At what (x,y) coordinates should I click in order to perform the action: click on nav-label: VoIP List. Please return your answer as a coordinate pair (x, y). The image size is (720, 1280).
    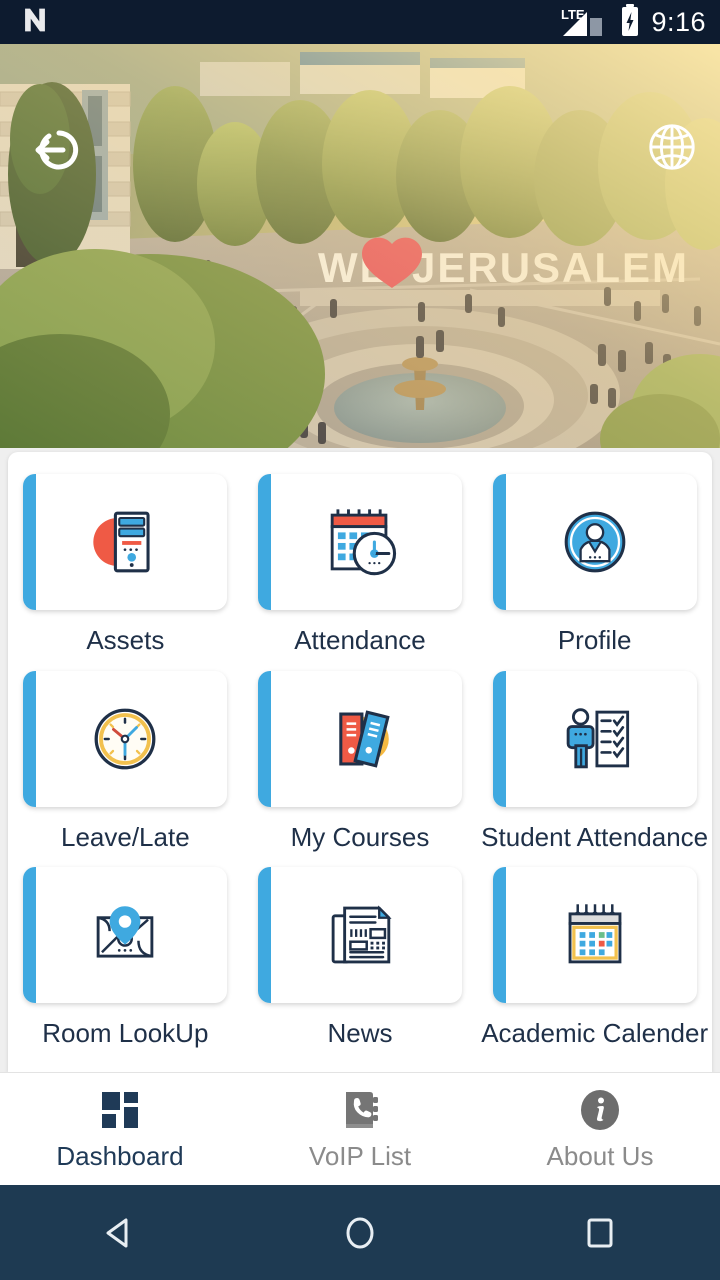
    Looking at the image, I should click on (360, 1156).